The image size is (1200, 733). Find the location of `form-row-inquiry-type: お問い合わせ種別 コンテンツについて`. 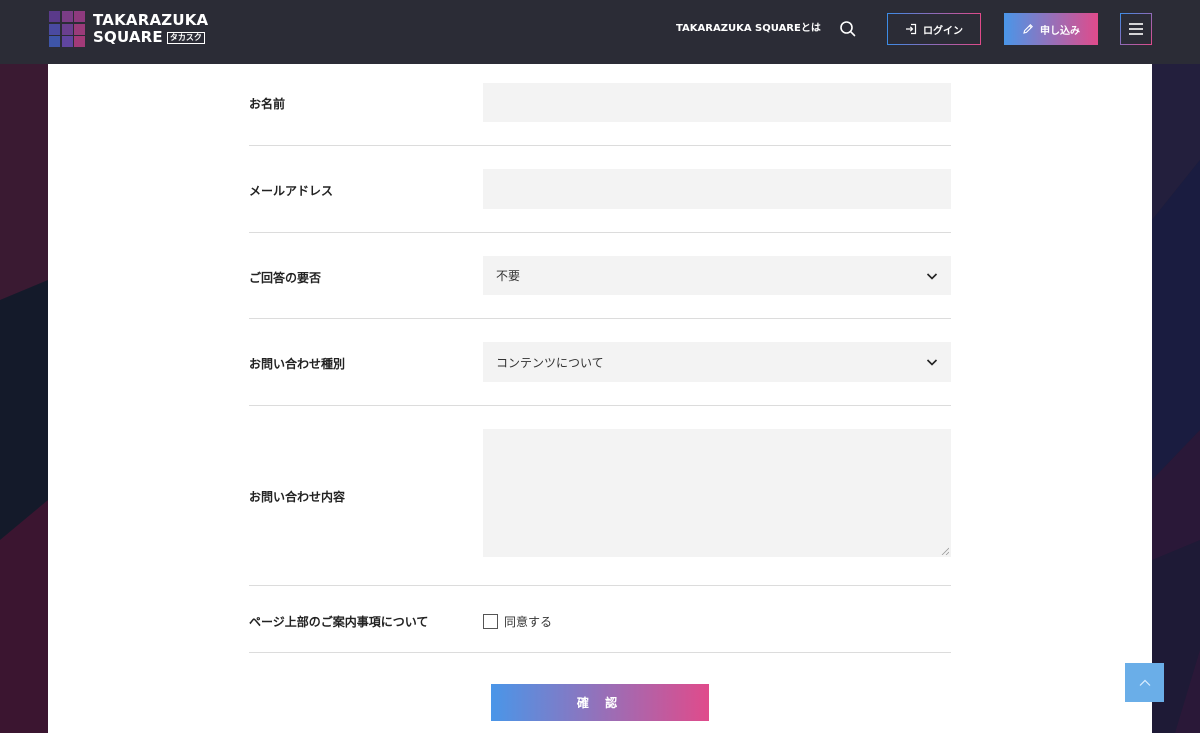

form-row-inquiry-type: お問い合わせ種別 コンテンツについて is located at coordinates (600, 362).